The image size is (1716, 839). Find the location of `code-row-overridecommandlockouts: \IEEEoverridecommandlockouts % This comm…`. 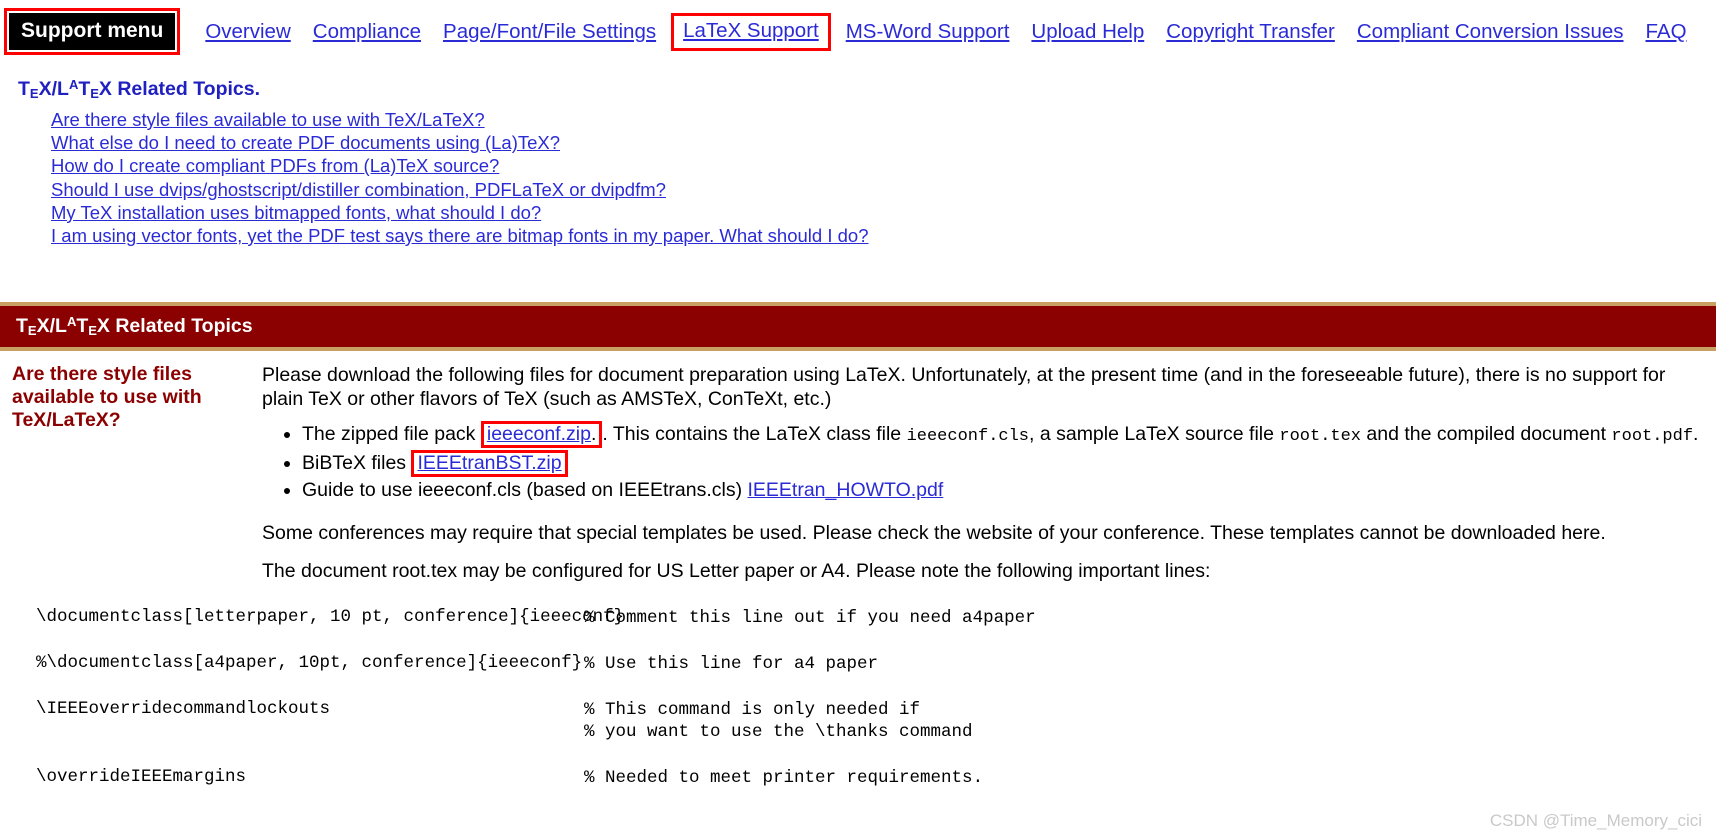

code-row-overridecommandlockouts: \IEEEoverridecommandlockouts % This comm… is located at coordinates (876, 721).